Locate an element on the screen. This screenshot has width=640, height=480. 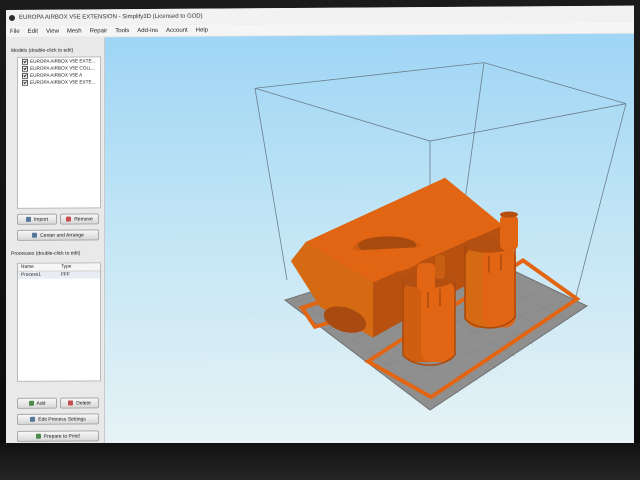
import-icon is located at coordinates (28, 219).